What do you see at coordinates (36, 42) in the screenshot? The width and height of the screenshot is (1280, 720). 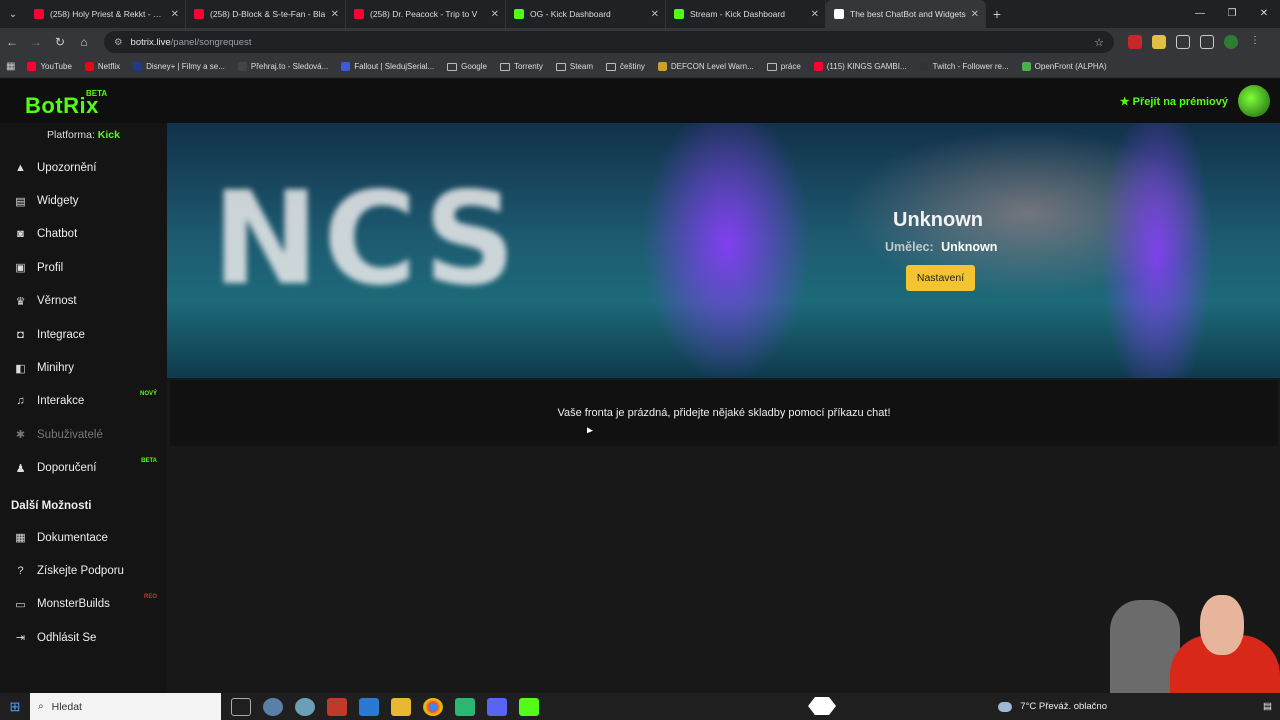 I see `forward-icon: →` at bounding box center [36, 42].